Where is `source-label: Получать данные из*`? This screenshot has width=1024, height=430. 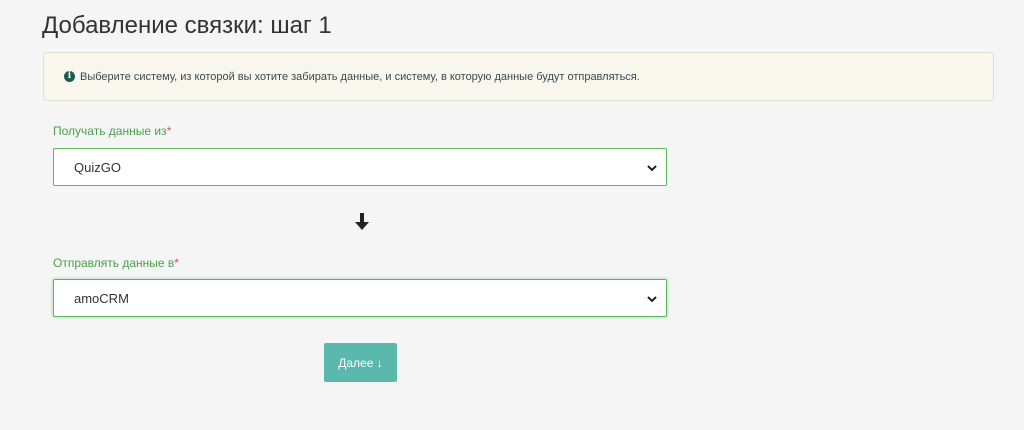
source-label: Получать данные из* is located at coordinates (112, 131).